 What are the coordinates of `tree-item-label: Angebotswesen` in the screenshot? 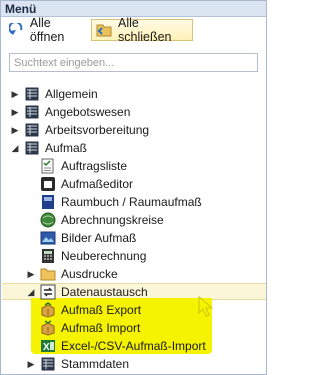 It's located at (88, 112).